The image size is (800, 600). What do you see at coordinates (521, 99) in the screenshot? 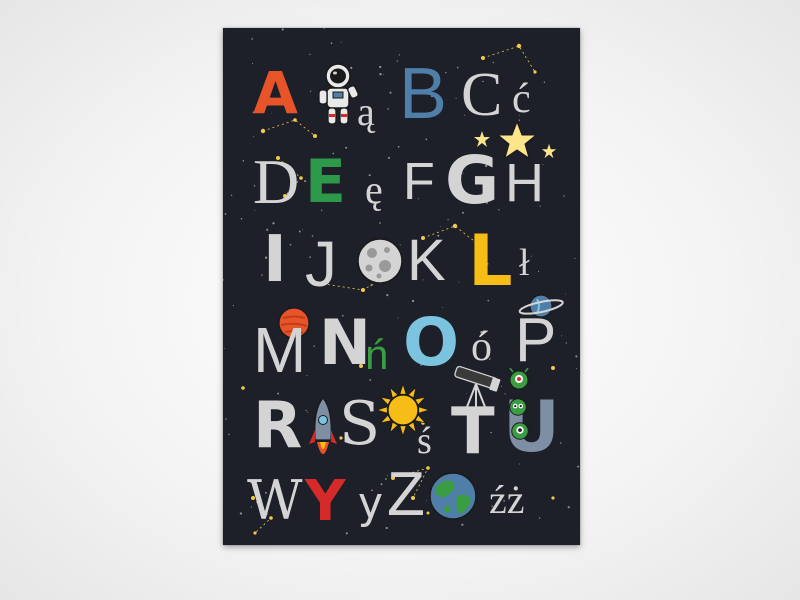
I see `letter-C-acute: ć` at bounding box center [521, 99].